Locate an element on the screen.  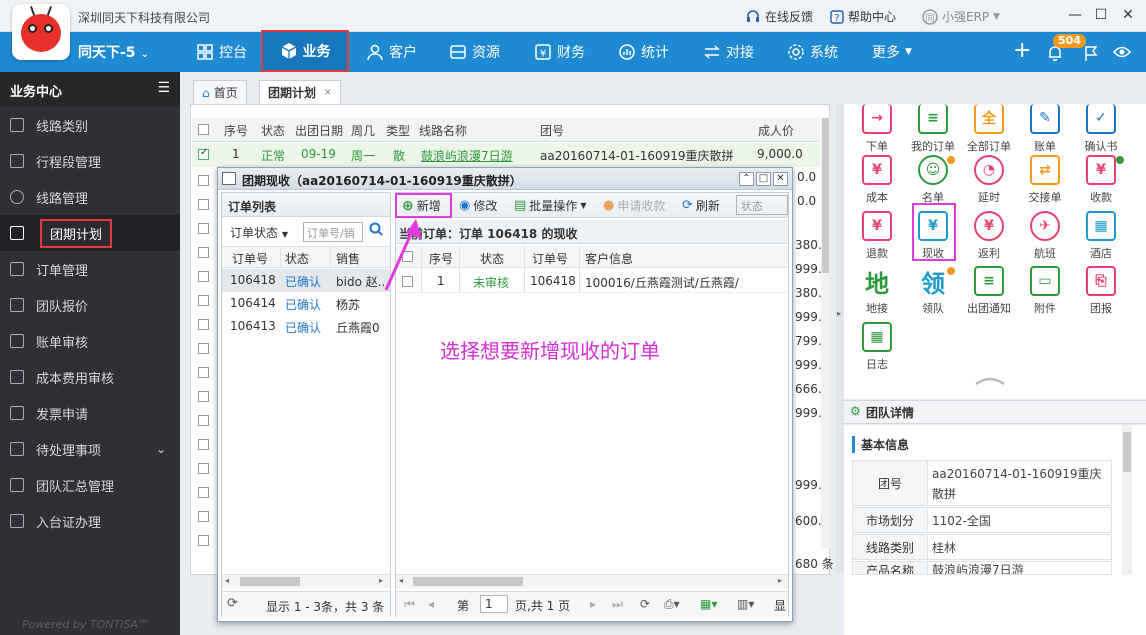
log-button: ▦ 日志 is located at coordinates (877, 350).